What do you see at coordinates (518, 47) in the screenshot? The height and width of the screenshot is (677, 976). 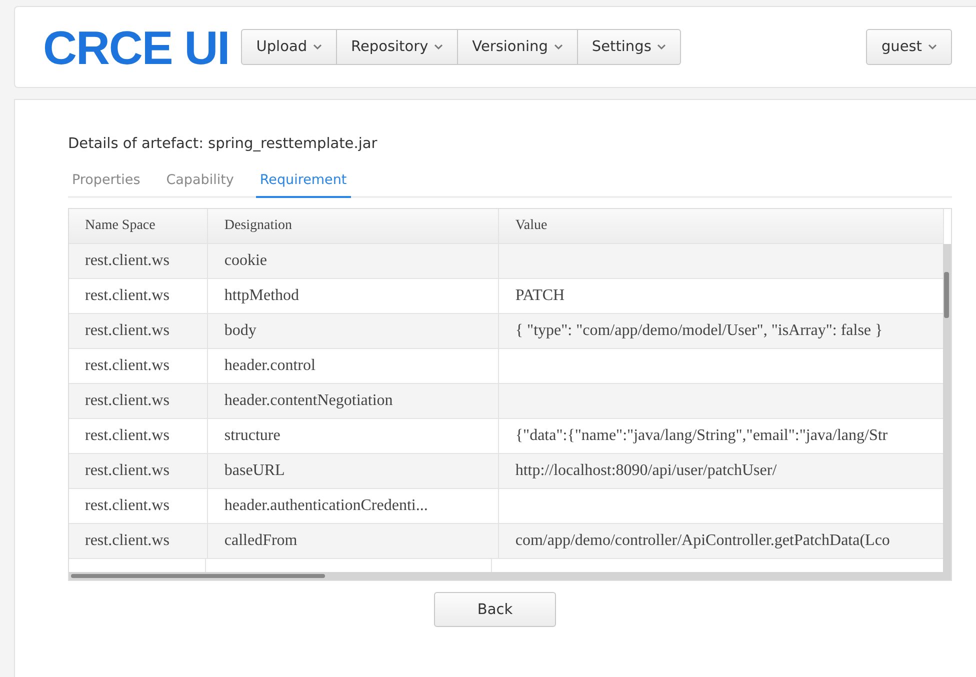 I see `menu-button: Versioning` at bounding box center [518, 47].